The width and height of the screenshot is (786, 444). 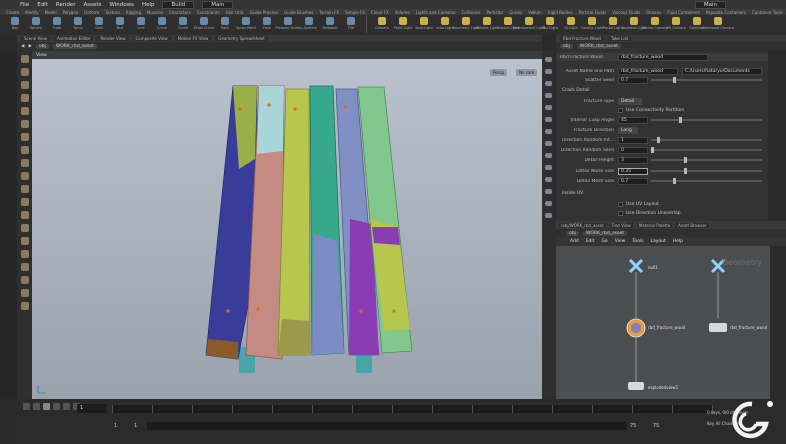 I want to click on net-menu-go: Go, so click(x=604, y=241).